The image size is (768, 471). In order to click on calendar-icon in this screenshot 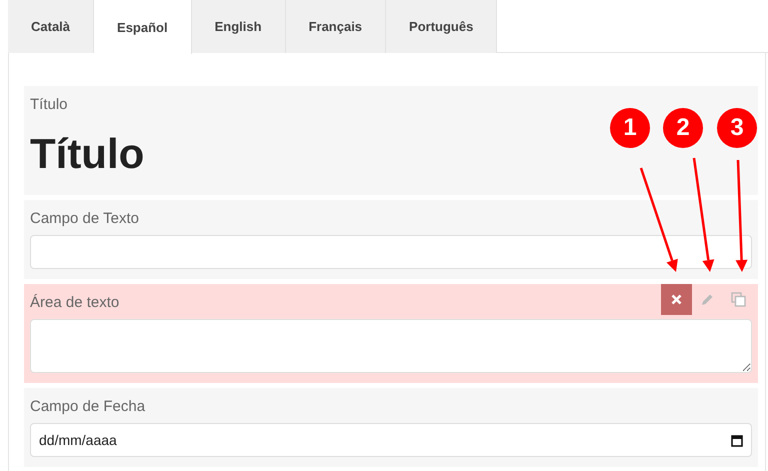, I will do `click(737, 440)`.